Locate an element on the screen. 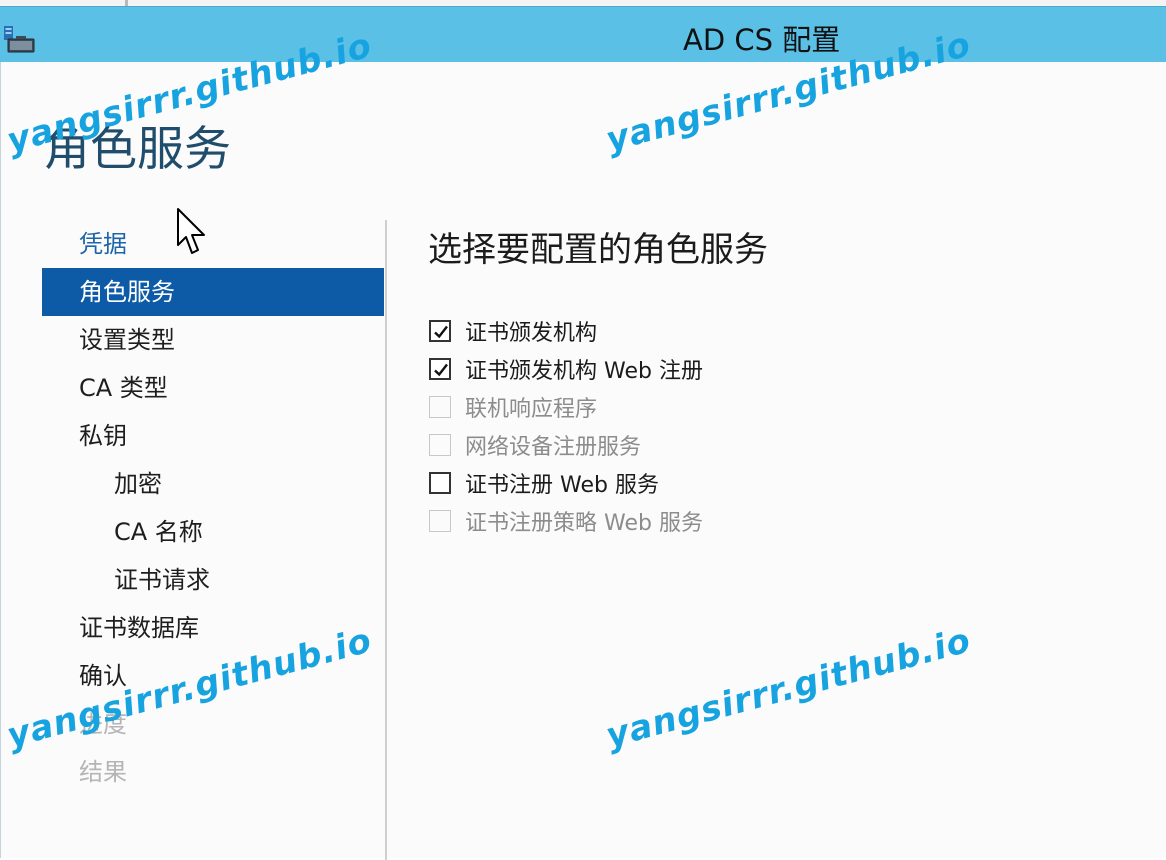 The height and width of the screenshot is (860, 1166). nav-item-ca-type: CA 类型 is located at coordinates (213, 388).